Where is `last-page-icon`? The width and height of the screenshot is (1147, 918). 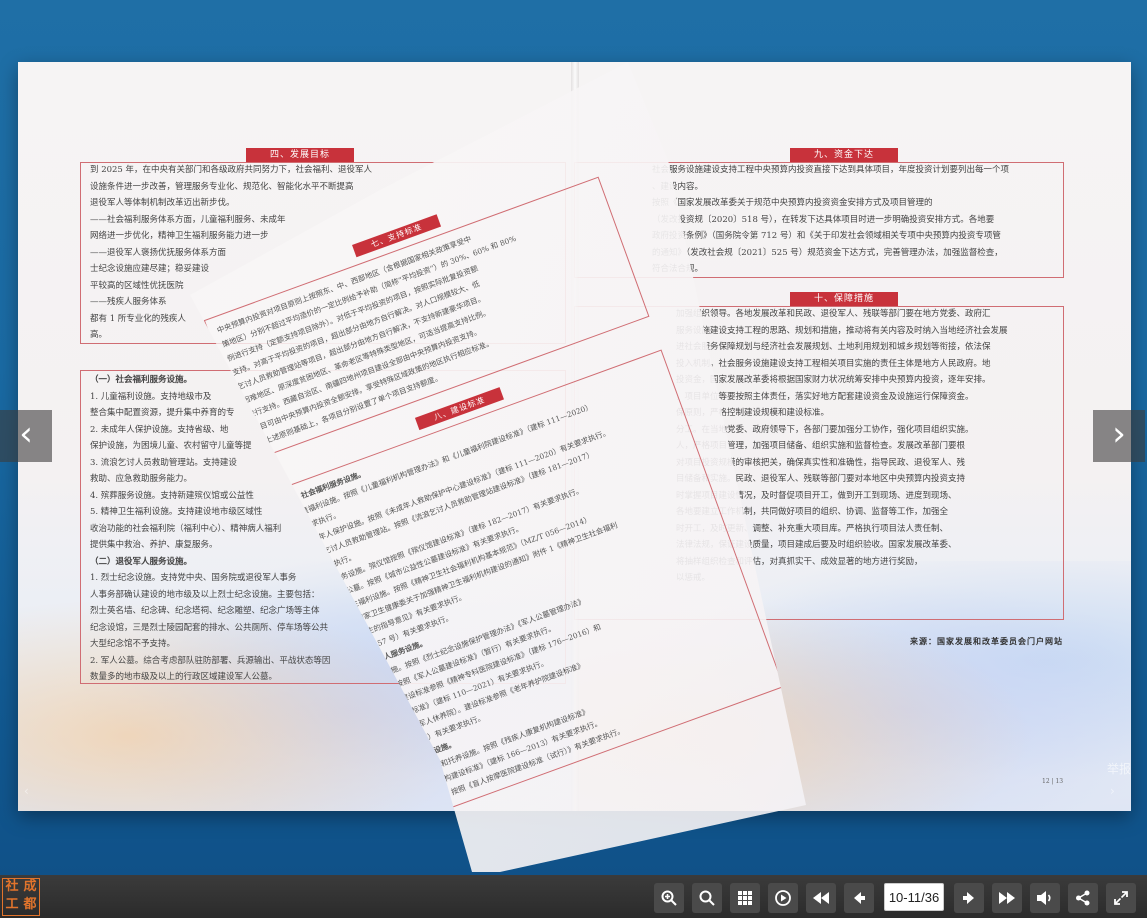 last-page-icon is located at coordinates (1007, 898).